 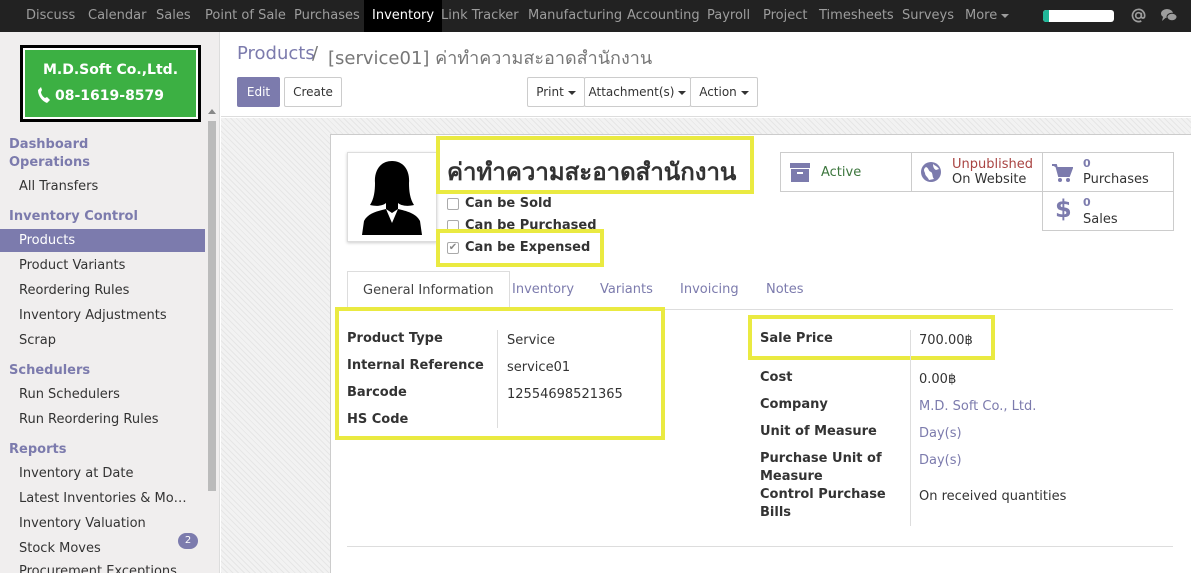 What do you see at coordinates (528, 247) in the screenshot?
I see `can-be-expensed-label: Can be Expensed` at bounding box center [528, 247].